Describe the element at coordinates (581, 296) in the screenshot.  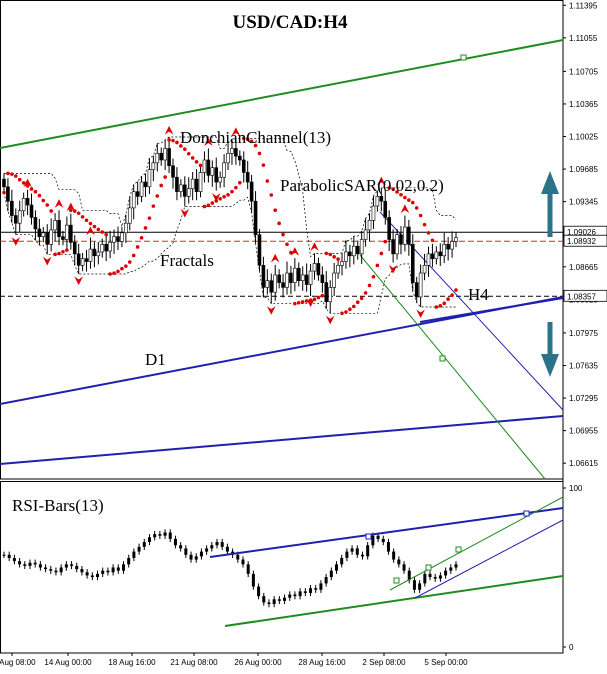
I see `price-label-text: 1.08357` at that location.